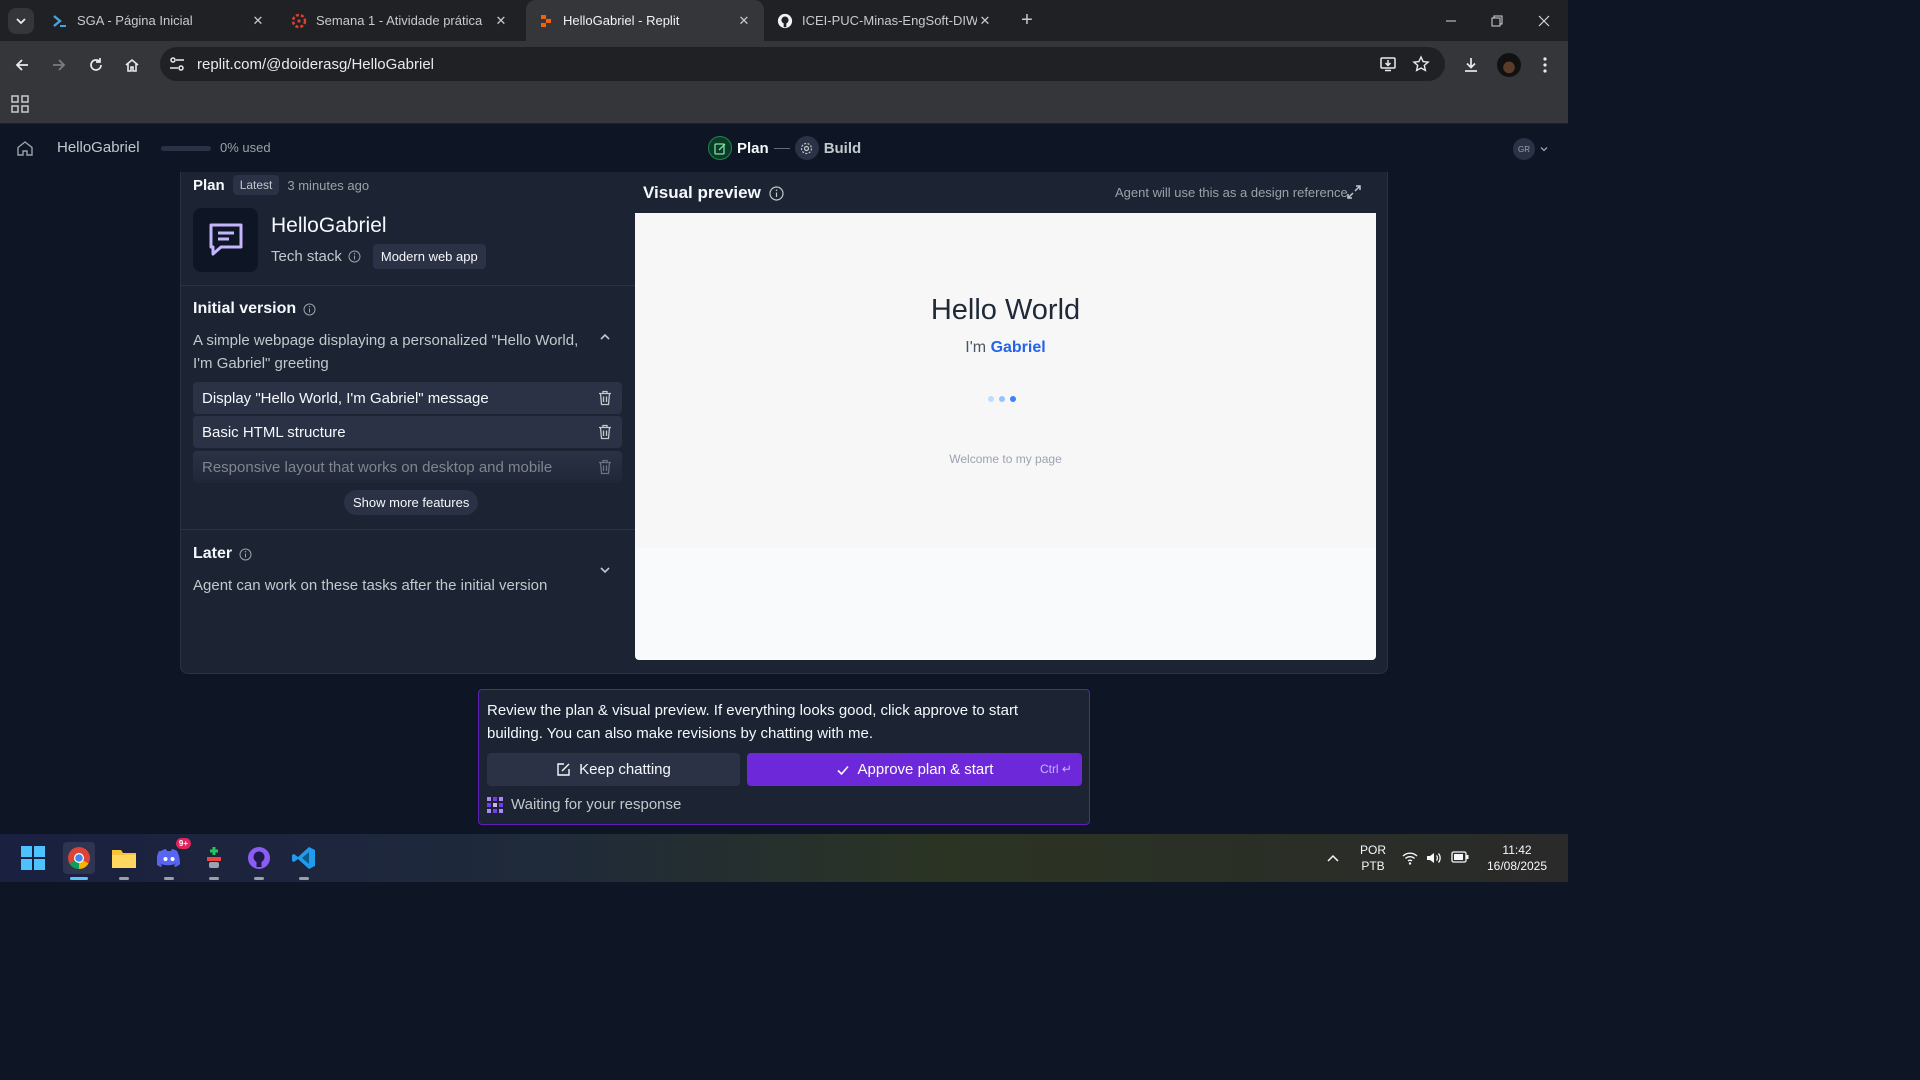 This screenshot has width=1920, height=1080. Describe the element at coordinates (315, 64) in the screenshot. I see `url-text: replit.com/@doiderasg/HelloGabriel` at that location.